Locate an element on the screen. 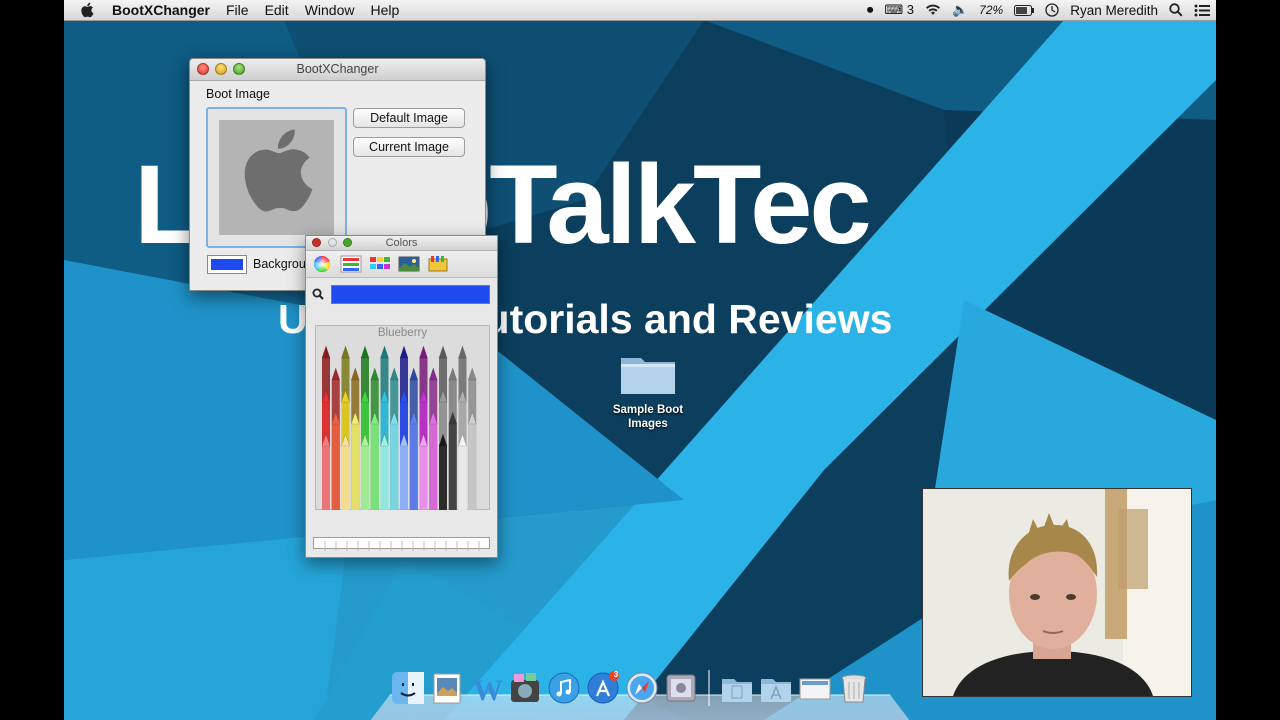 The width and height of the screenshot is (1280, 720). color-sliders-icon is located at coordinates (351, 264).